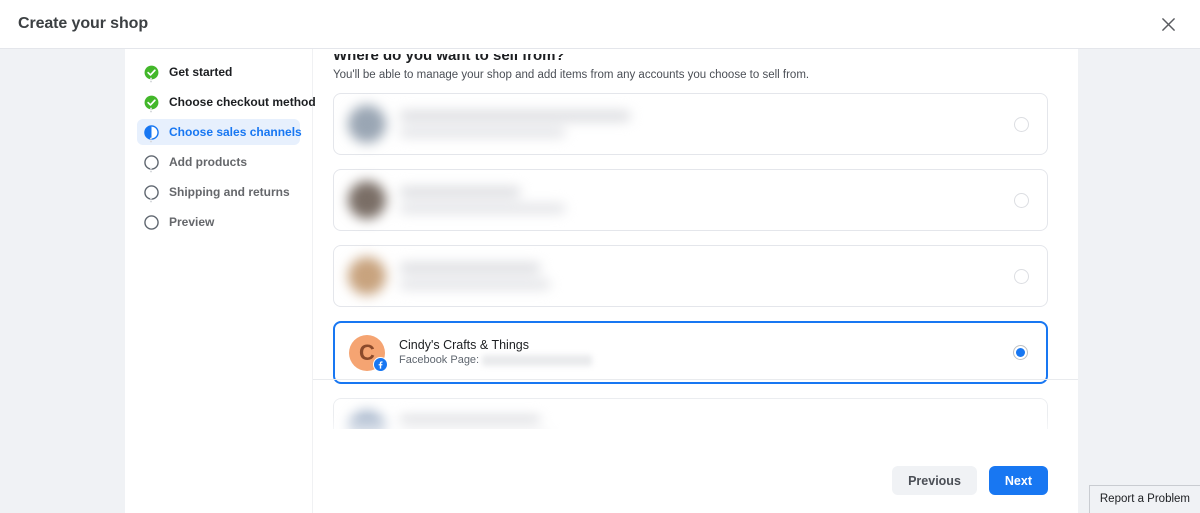  What do you see at coordinates (242, 102) in the screenshot?
I see `sidebar-step-label: Choose checkout method` at bounding box center [242, 102].